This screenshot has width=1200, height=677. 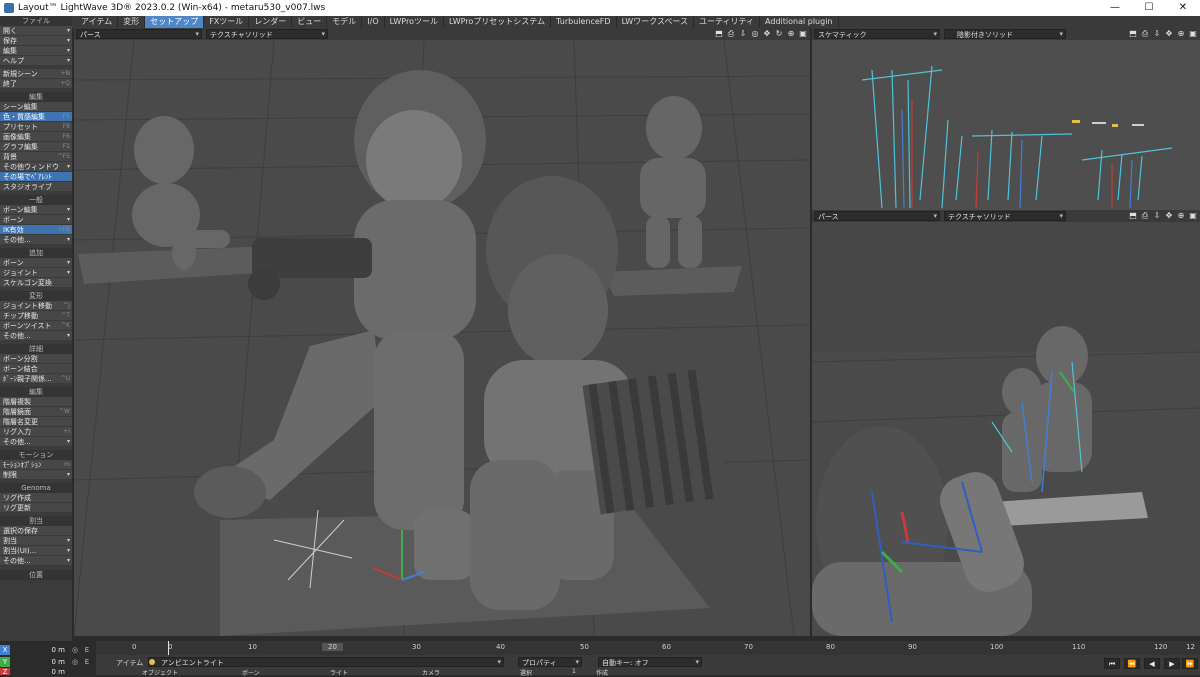 What do you see at coordinates (1190, 663) in the screenshot?
I see `step-forward-icon: ⏩` at bounding box center [1190, 663].